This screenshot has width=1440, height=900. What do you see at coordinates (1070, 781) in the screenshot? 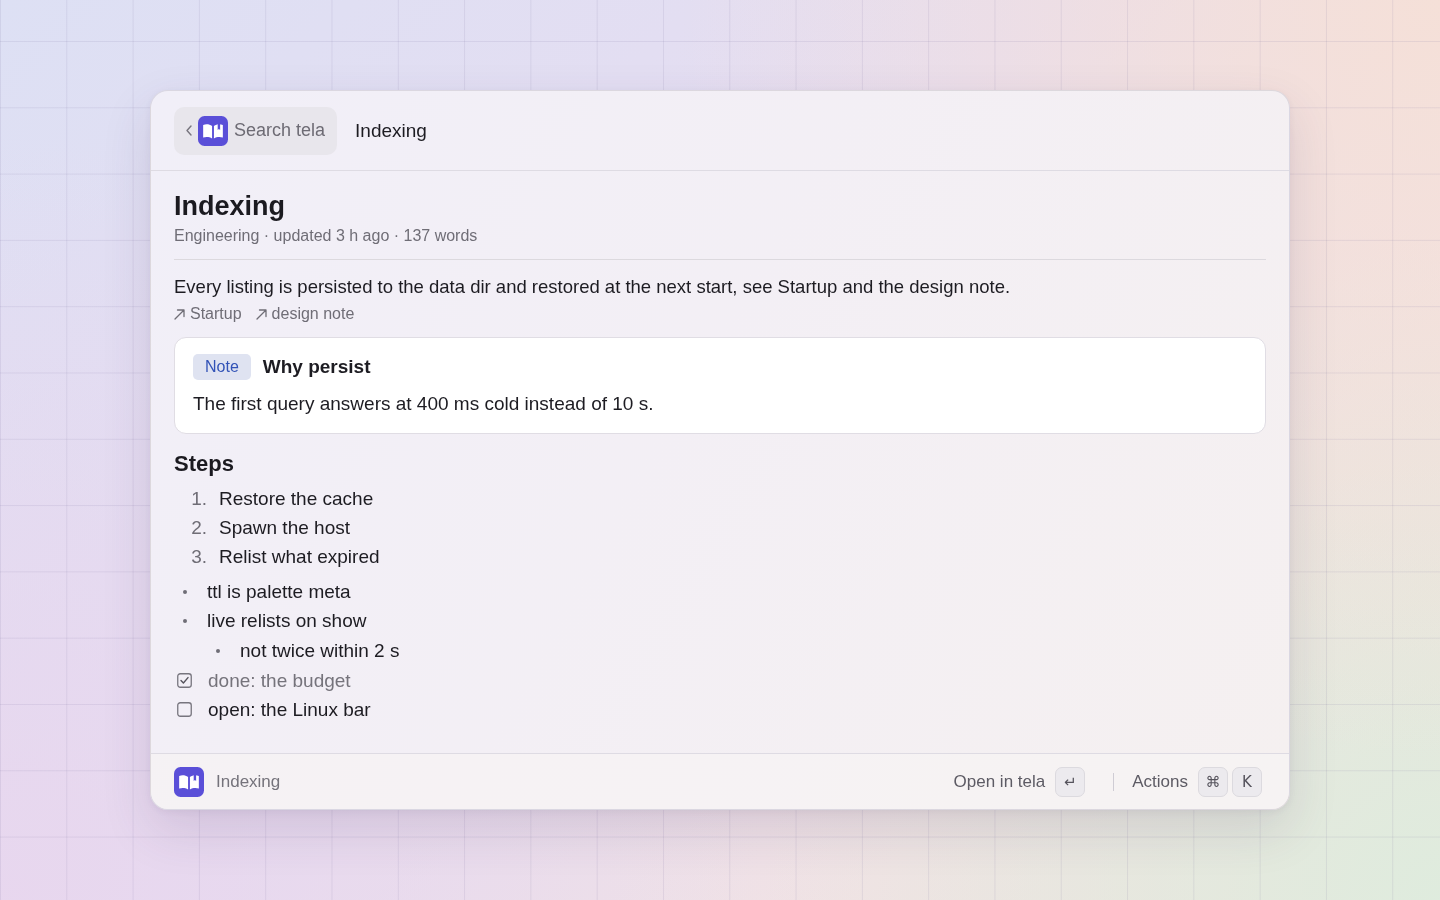
I see `keyboard-key: ↵` at bounding box center [1070, 781].